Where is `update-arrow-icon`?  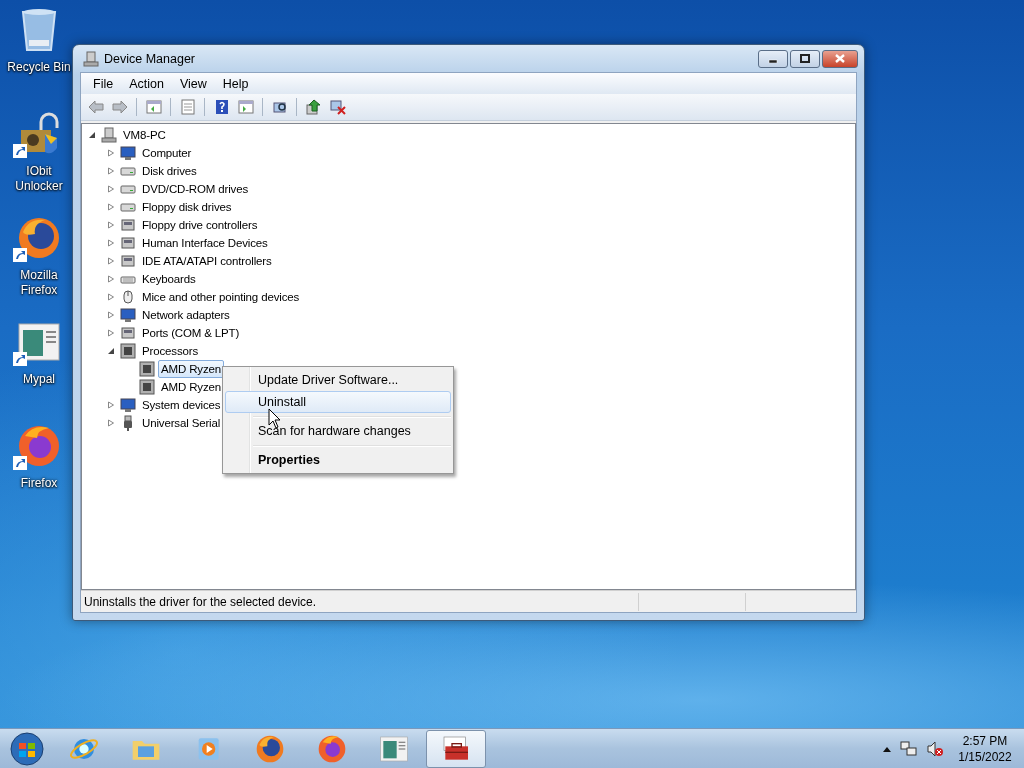
update-arrow-icon is located at coordinates (313, 107).